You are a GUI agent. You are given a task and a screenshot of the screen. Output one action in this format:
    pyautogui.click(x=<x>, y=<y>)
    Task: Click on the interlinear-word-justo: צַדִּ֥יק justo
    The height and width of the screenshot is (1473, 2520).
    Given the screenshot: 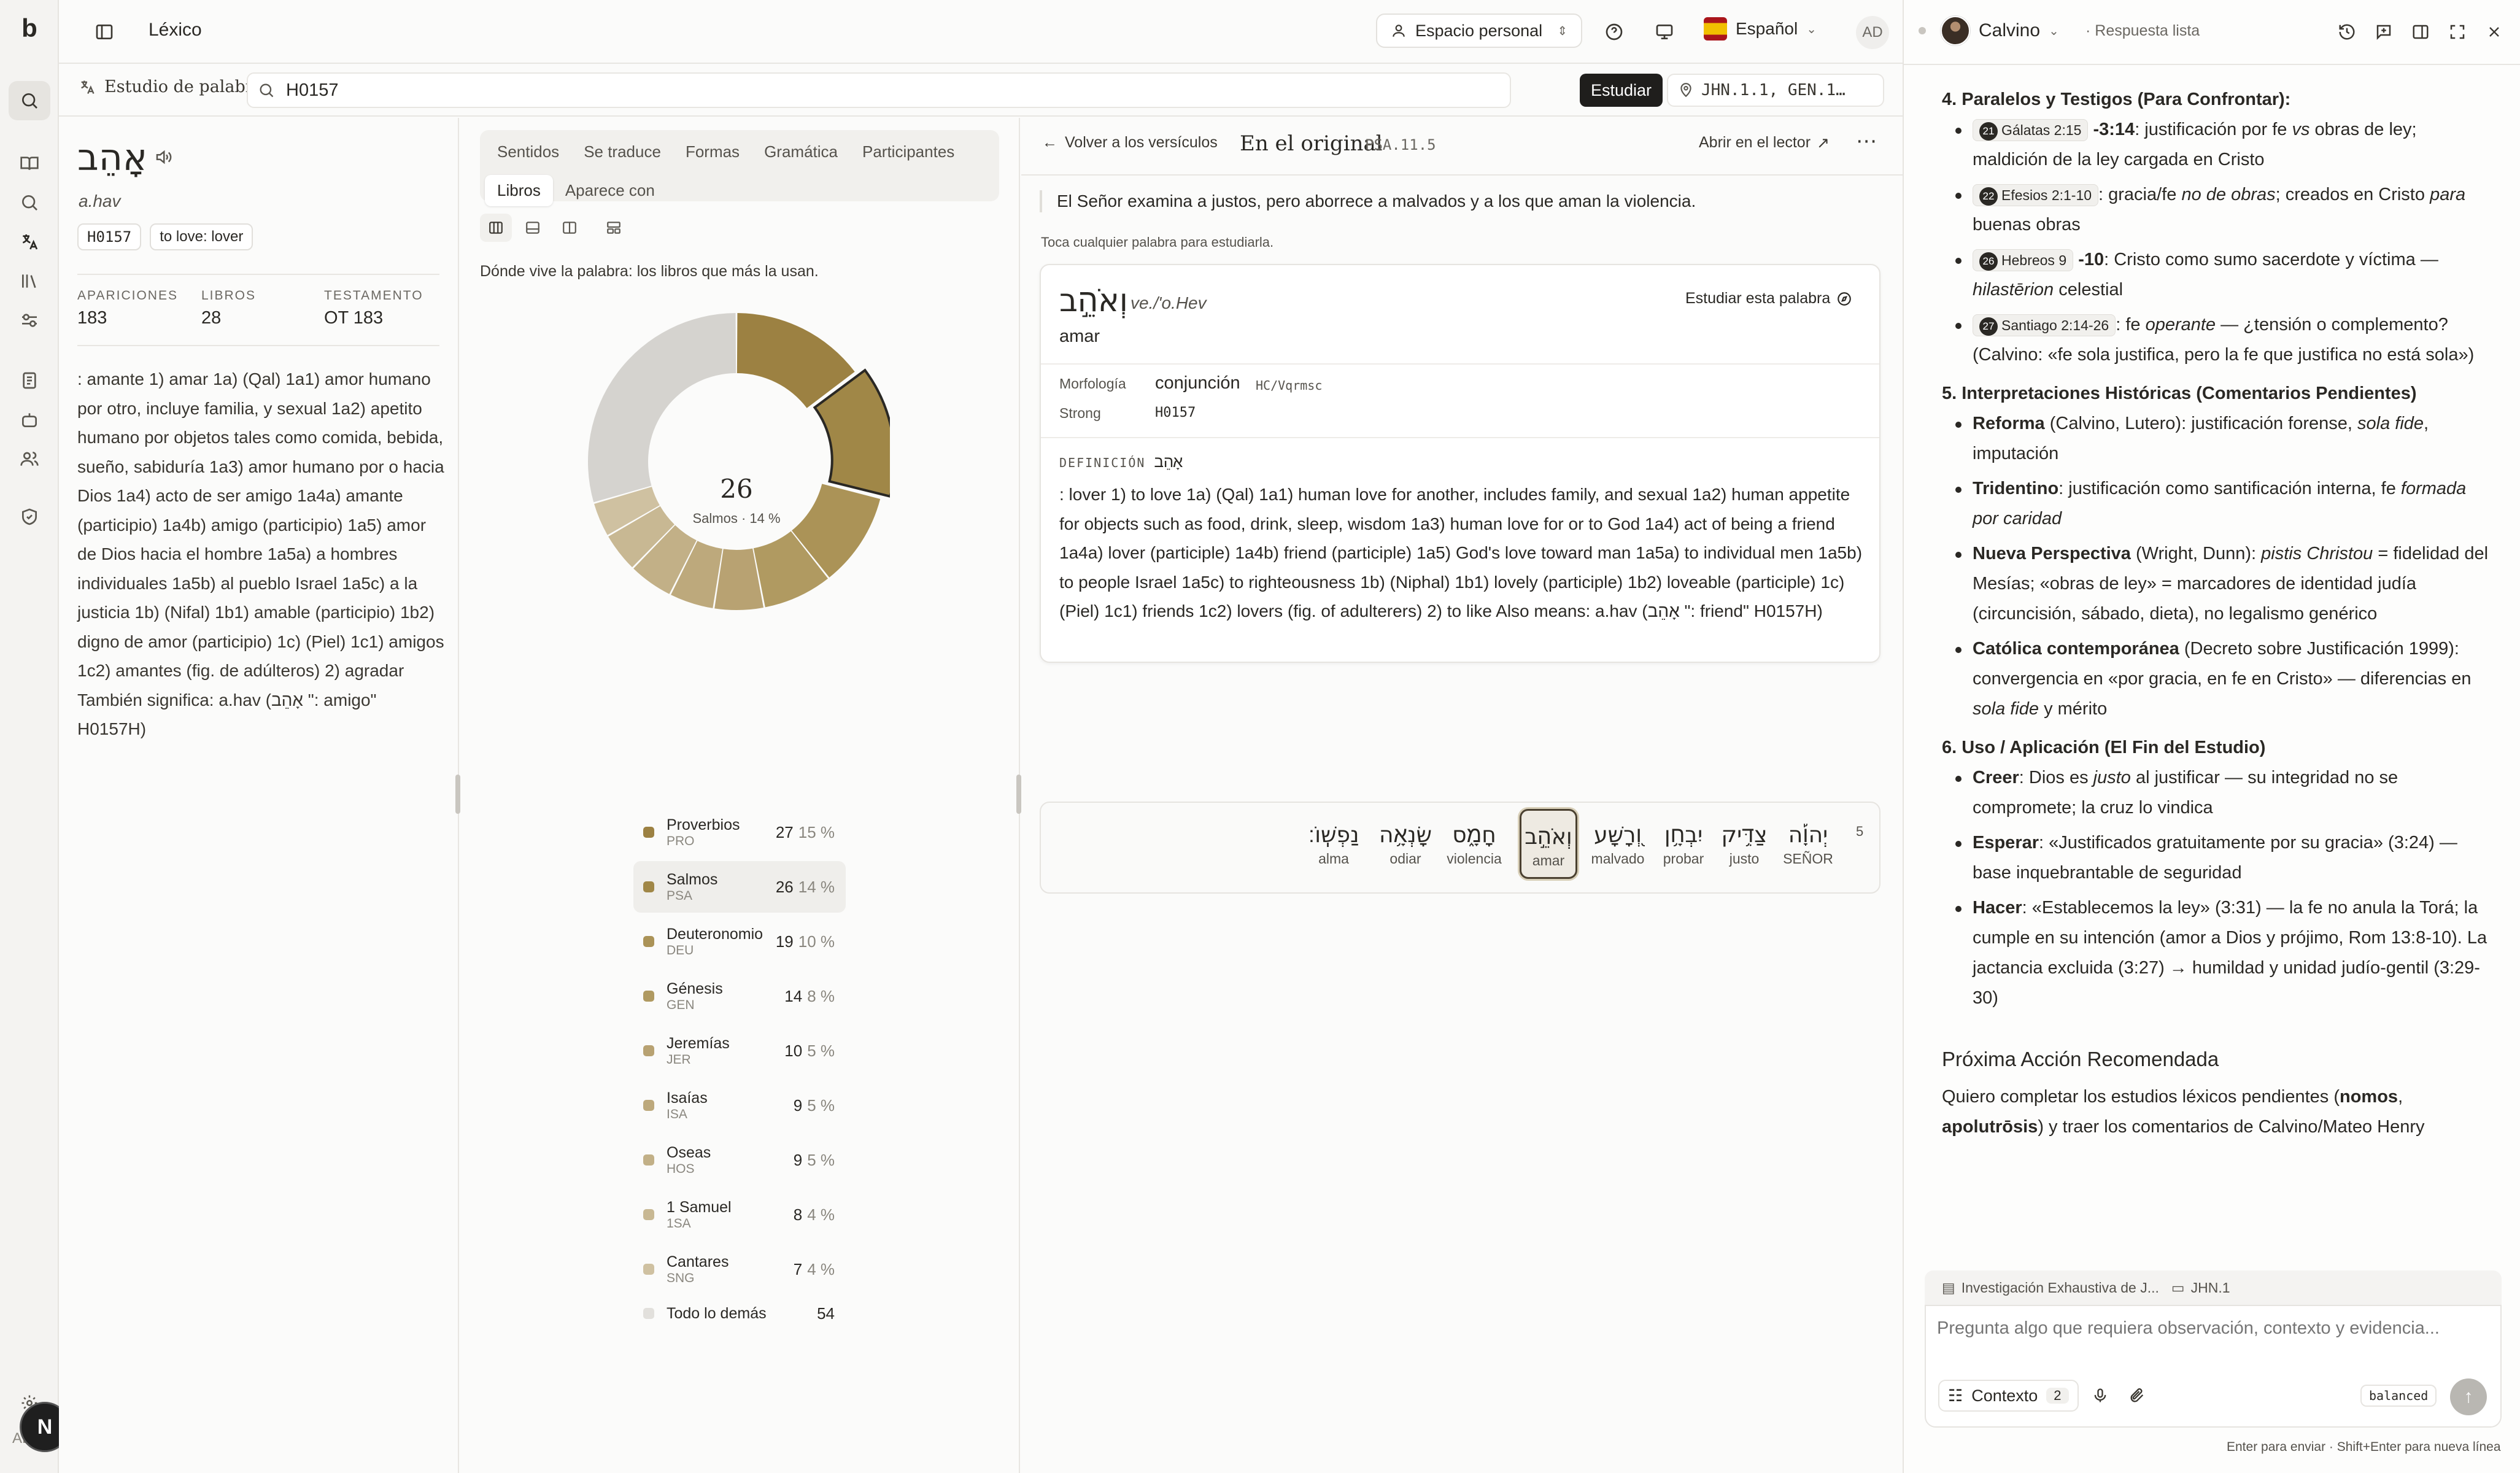 What is the action you would take?
    pyautogui.click(x=1745, y=844)
    